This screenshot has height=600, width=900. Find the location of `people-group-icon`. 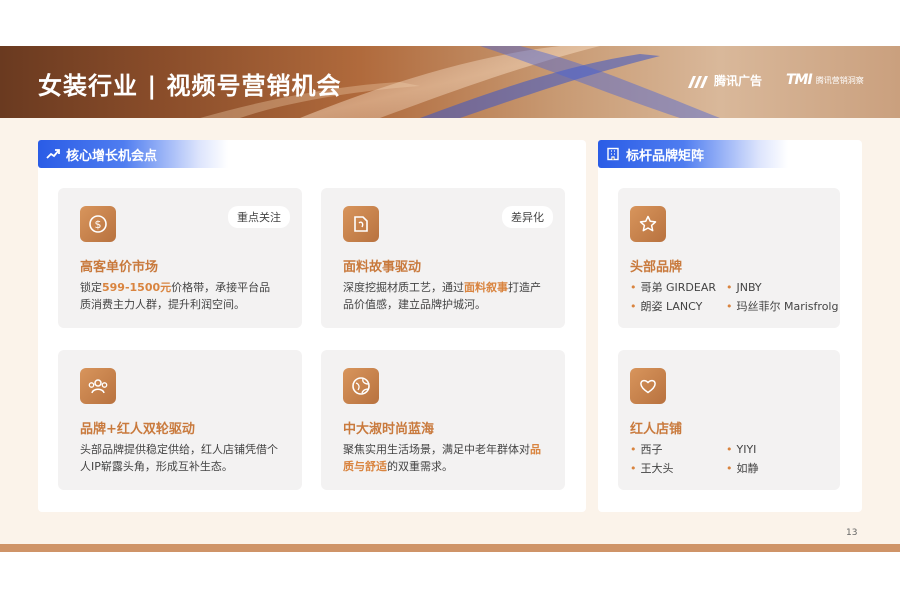

people-group-icon is located at coordinates (98, 386).